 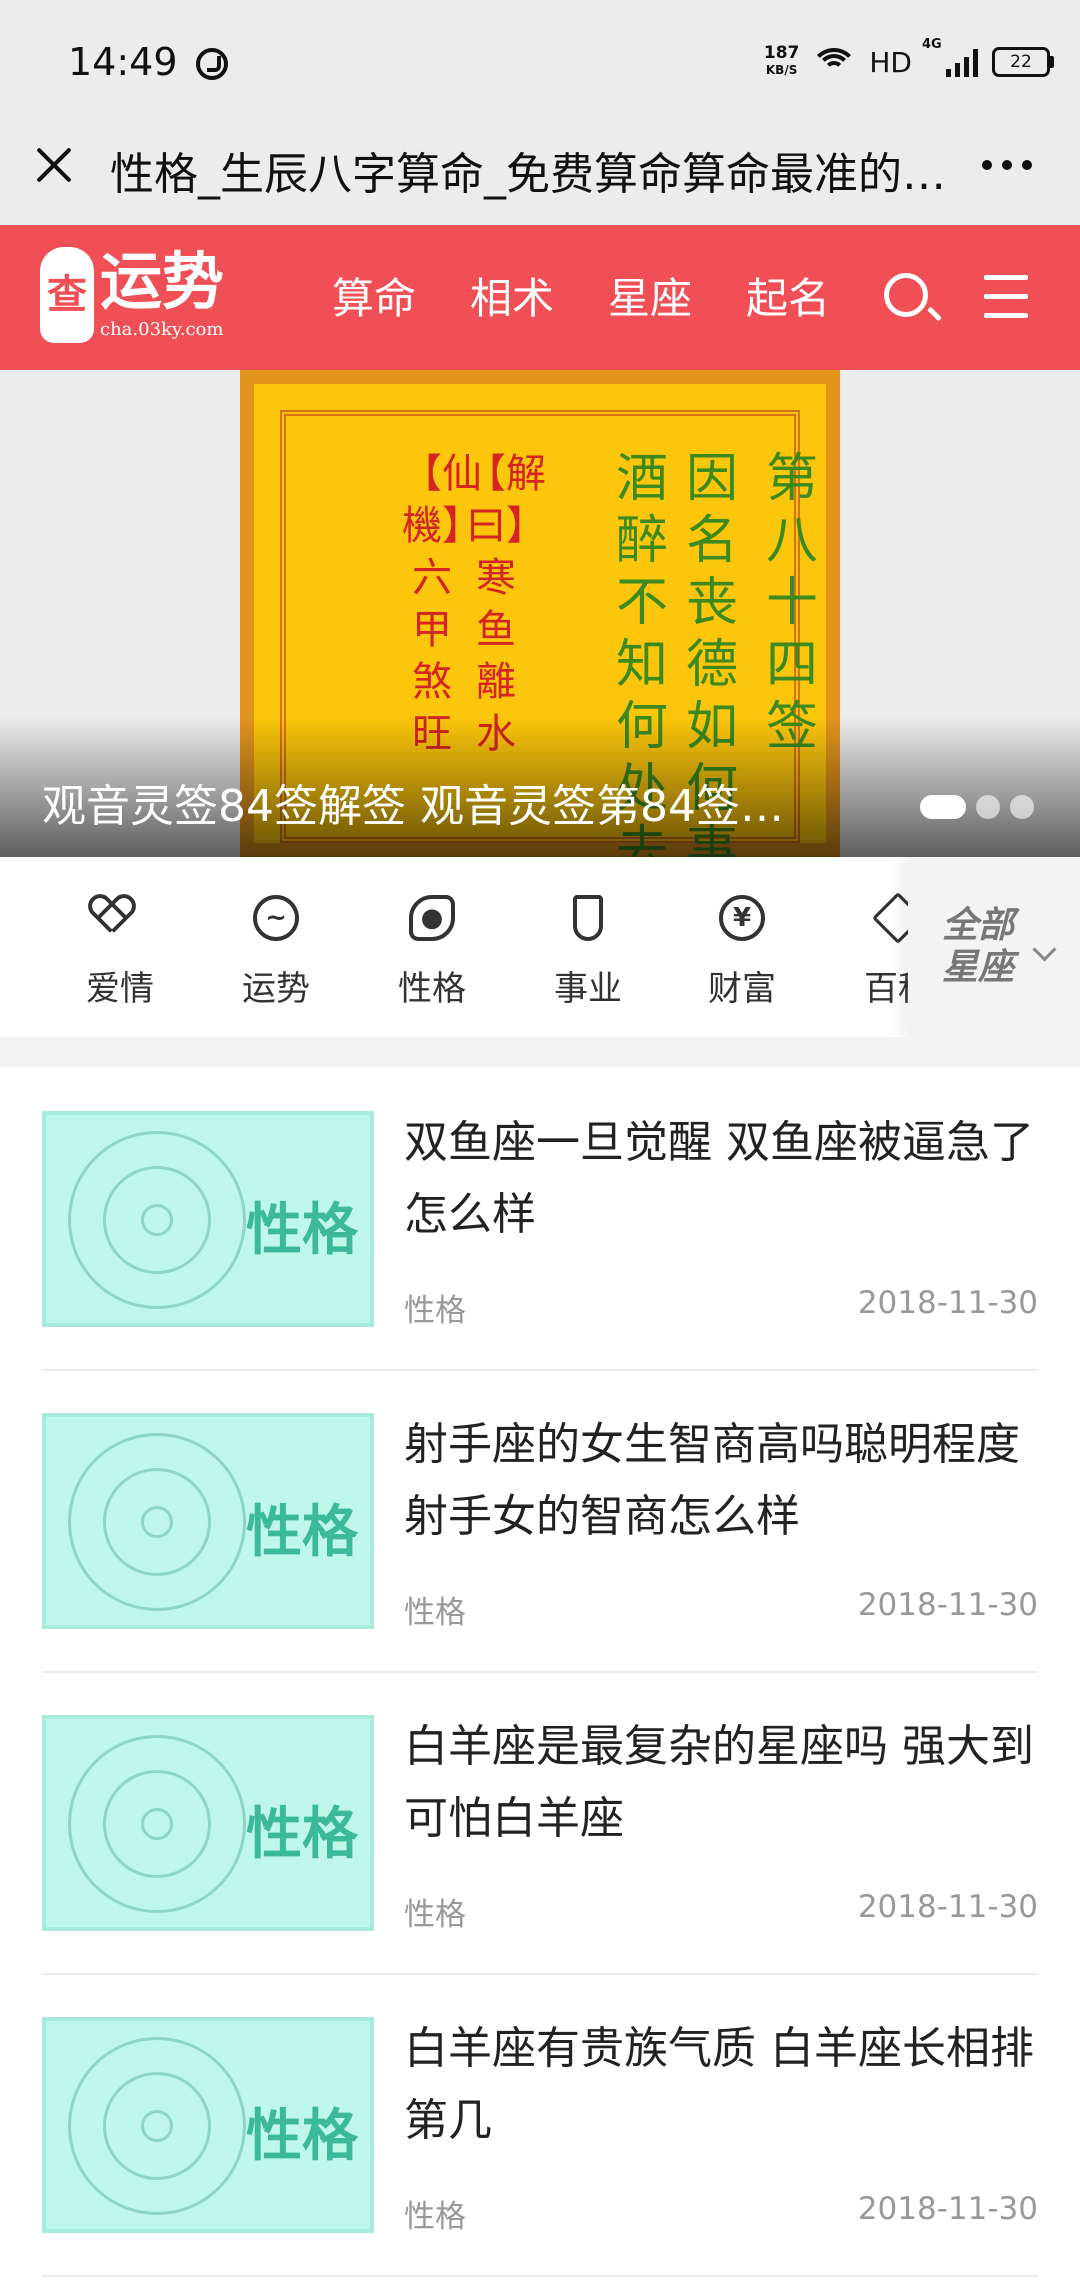 I want to click on hd-label: HD, so click(x=890, y=62).